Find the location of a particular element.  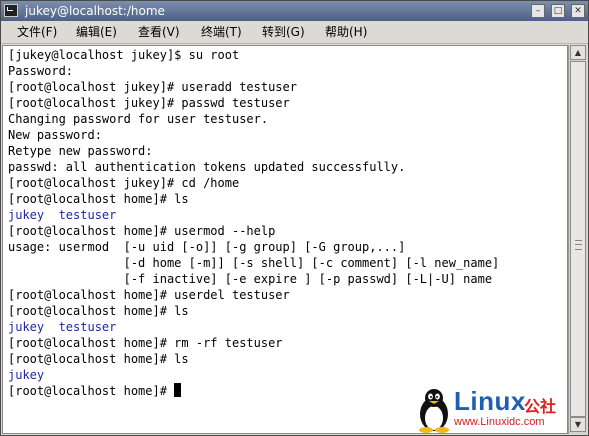

terminal-line-text: Password: is located at coordinates (41, 71).